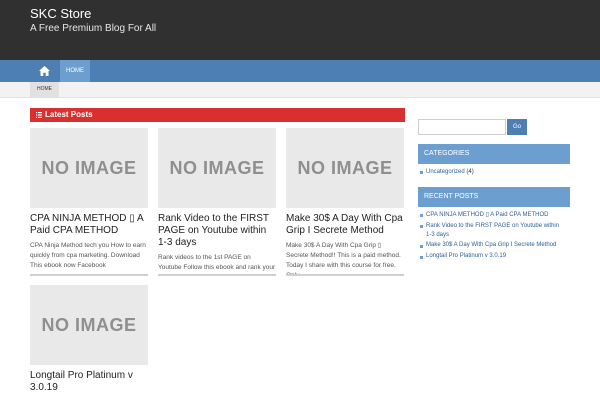 This screenshot has height=400, width=600. Describe the element at coordinates (93, 28) in the screenshot. I see `site-tagline: A Free Premium Blog For All` at that location.